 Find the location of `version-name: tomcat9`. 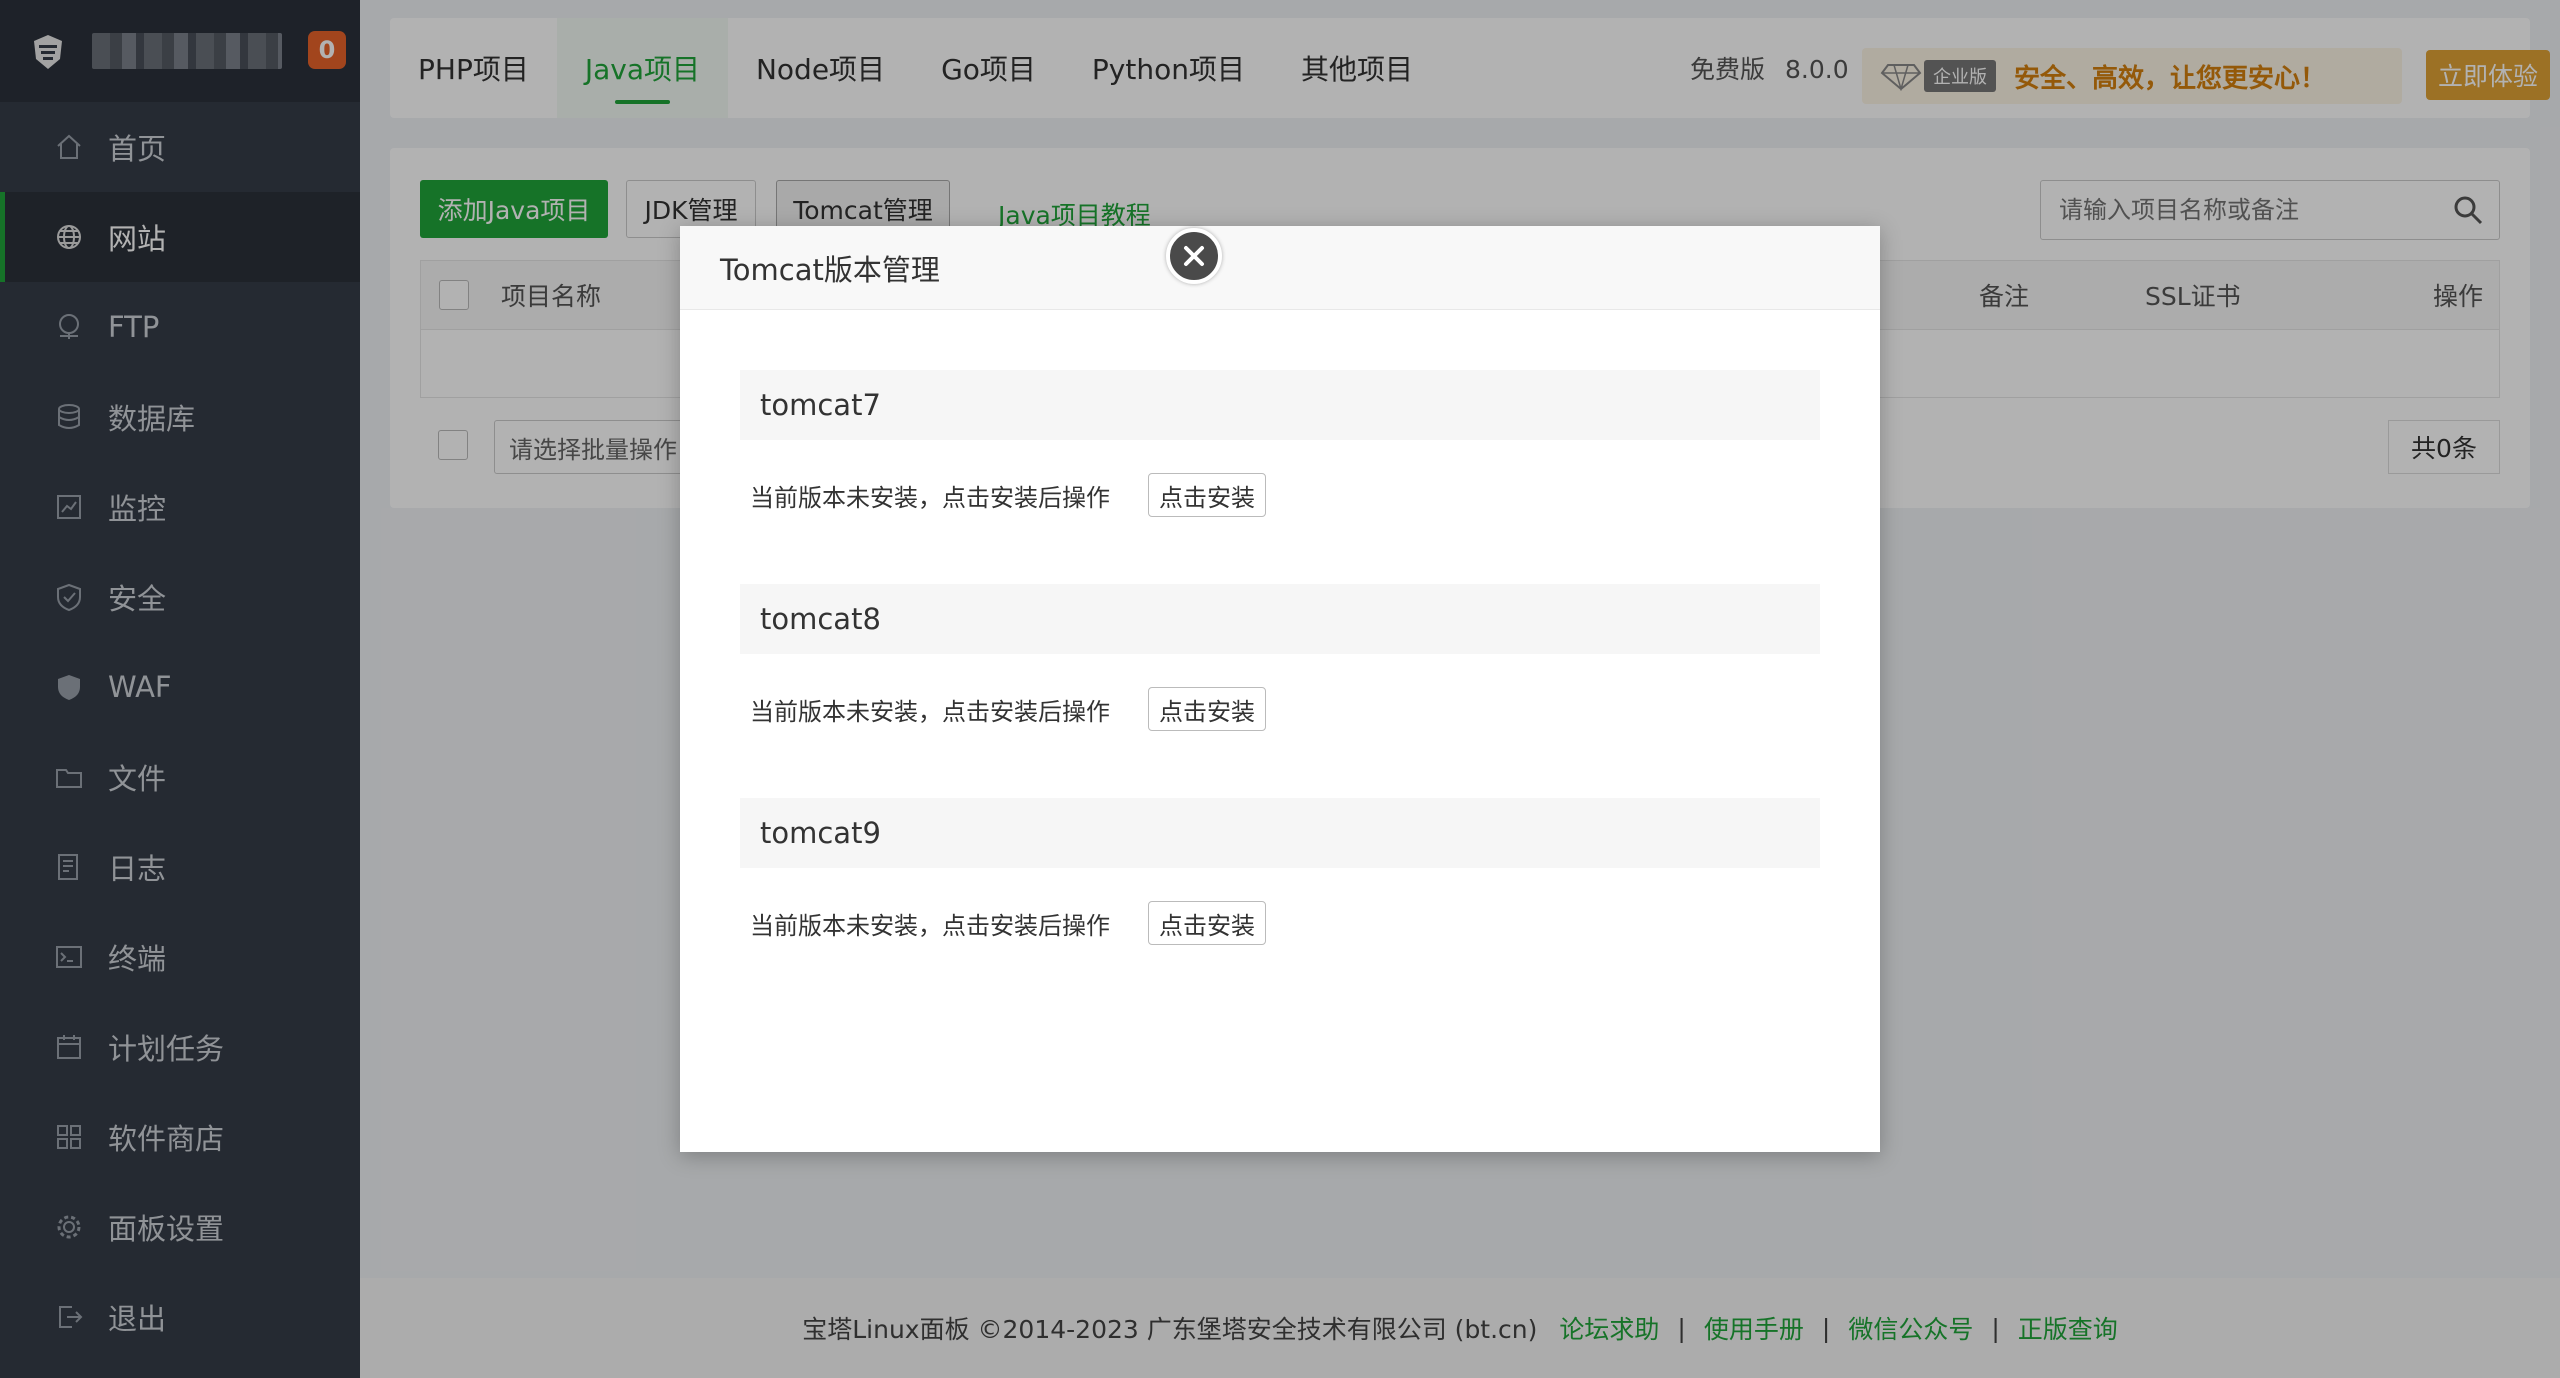

version-name: tomcat9 is located at coordinates (1280, 833).